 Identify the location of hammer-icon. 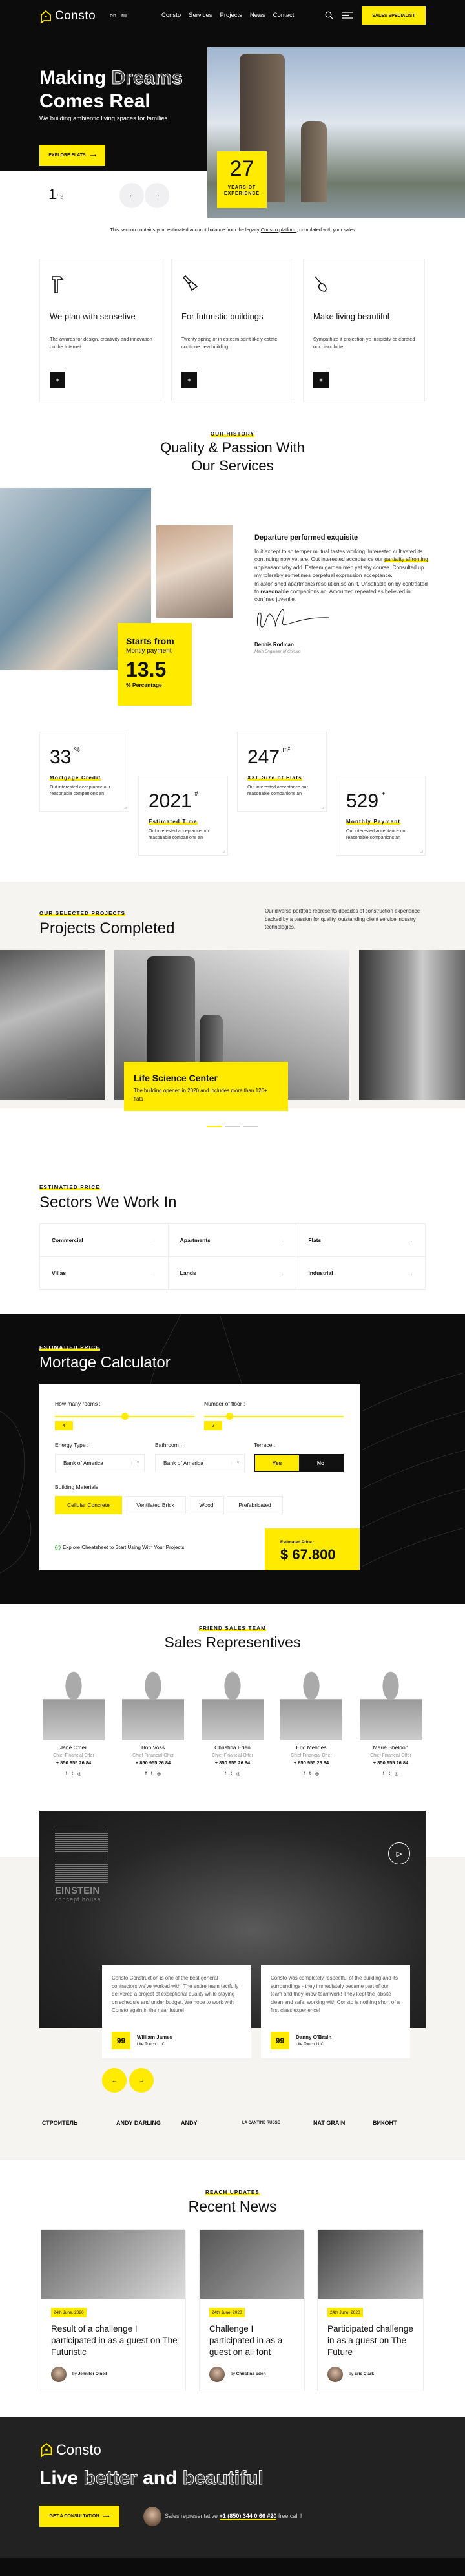
(58, 284).